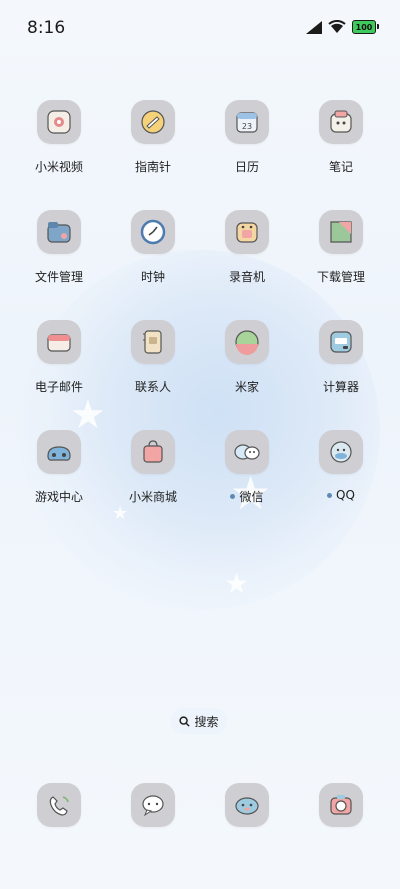  Describe the element at coordinates (341, 342) in the screenshot. I see `calculator-icon` at that location.